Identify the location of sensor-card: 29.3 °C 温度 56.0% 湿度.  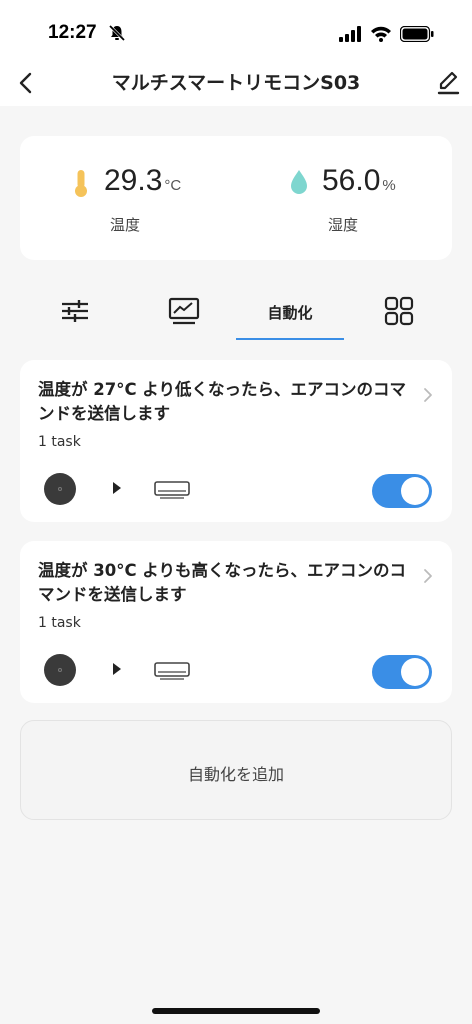
(236, 198).